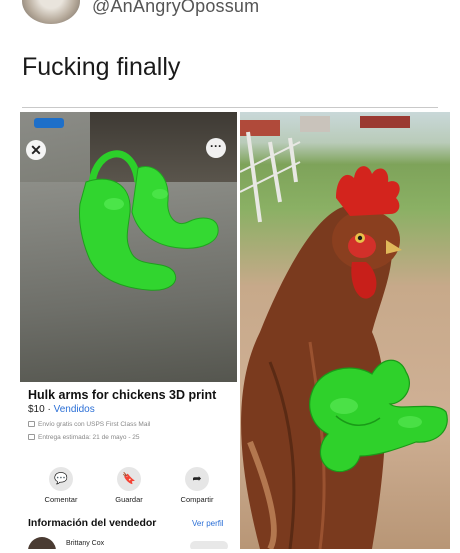  I want to click on share-label: Compartir, so click(197, 499).